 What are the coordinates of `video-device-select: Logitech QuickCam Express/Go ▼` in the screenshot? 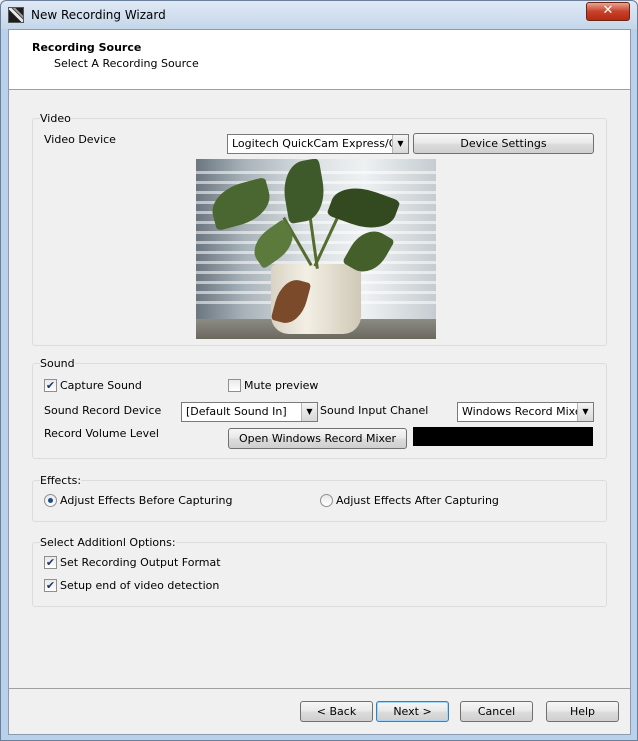 It's located at (318, 144).